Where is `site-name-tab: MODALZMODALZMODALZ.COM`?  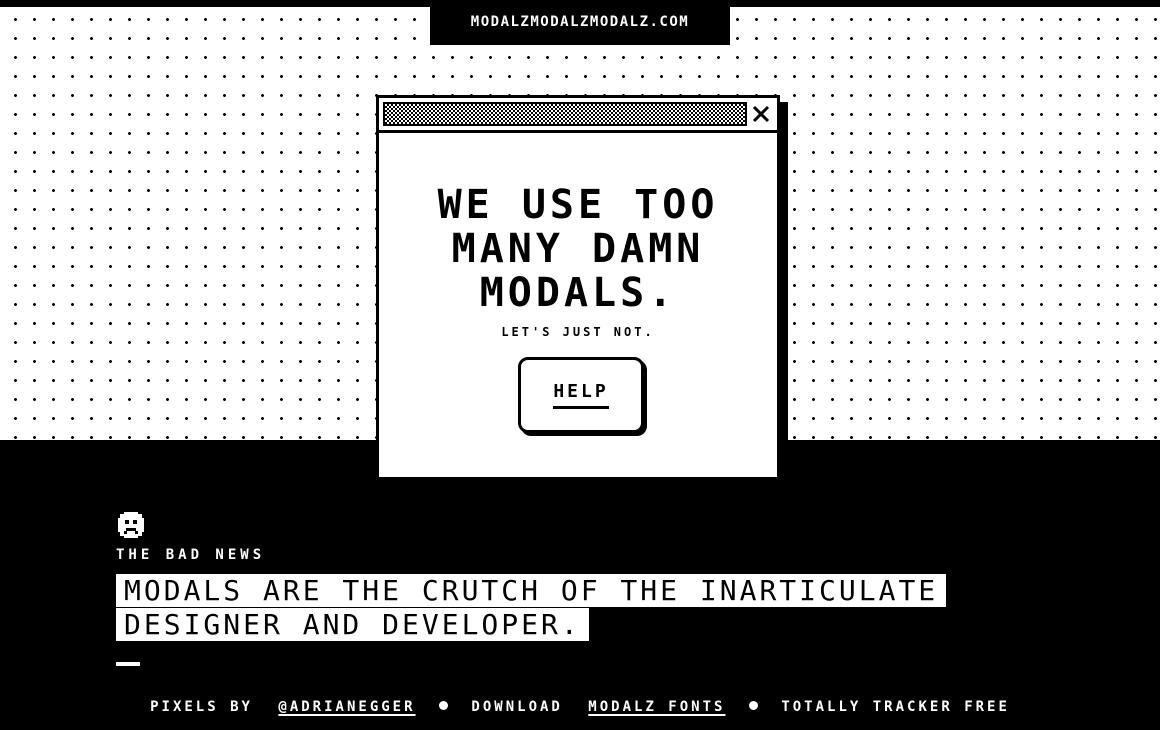 site-name-tab: MODALZMODALZMODALZ.COM is located at coordinates (580, 26).